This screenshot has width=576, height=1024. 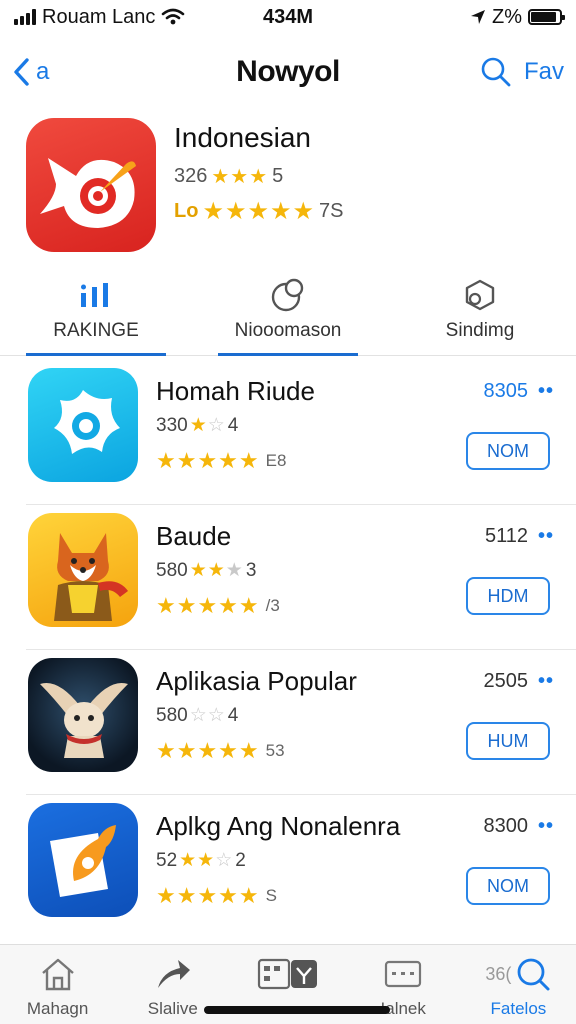 What do you see at coordinates (58, 974) in the screenshot?
I see `home-icon` at bounding box center [58, 974].